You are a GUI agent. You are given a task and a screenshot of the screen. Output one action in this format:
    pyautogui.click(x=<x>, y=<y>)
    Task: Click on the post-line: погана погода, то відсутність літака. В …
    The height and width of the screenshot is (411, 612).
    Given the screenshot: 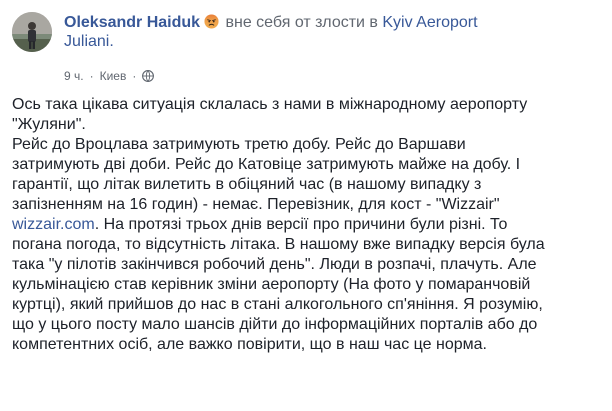 What is the action you would take?
    pyautogui.click(x=278, y=244)
    